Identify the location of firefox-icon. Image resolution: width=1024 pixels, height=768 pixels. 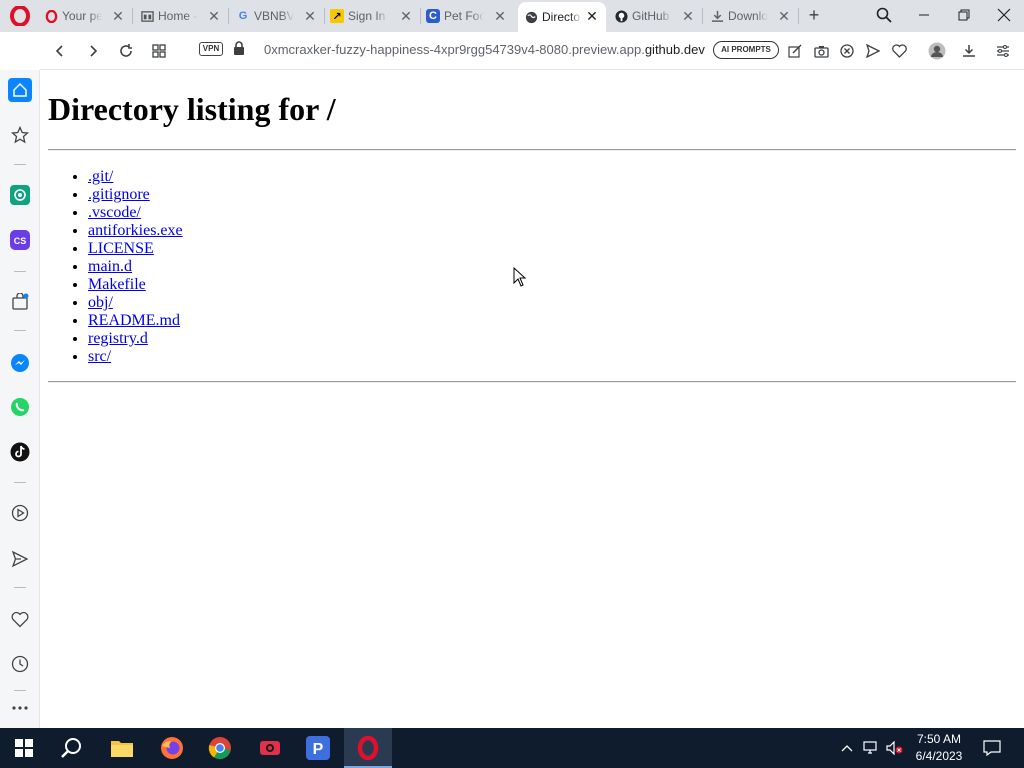
(172, 748).